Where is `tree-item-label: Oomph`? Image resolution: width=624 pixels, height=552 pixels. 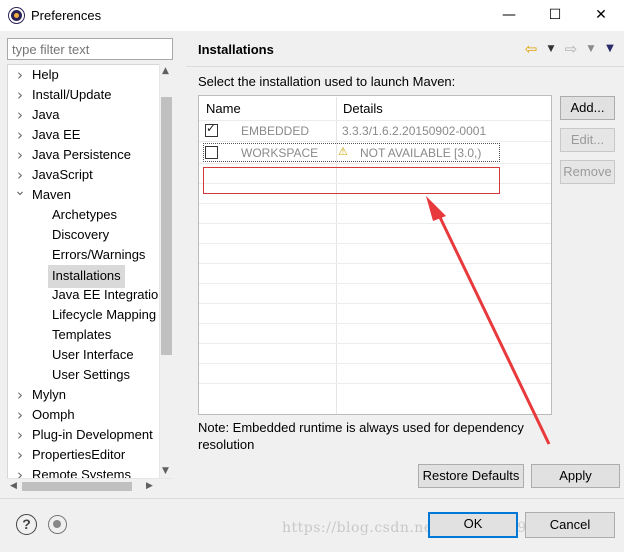 tree-item-label: Oomph is located at coordinates (53, 414).